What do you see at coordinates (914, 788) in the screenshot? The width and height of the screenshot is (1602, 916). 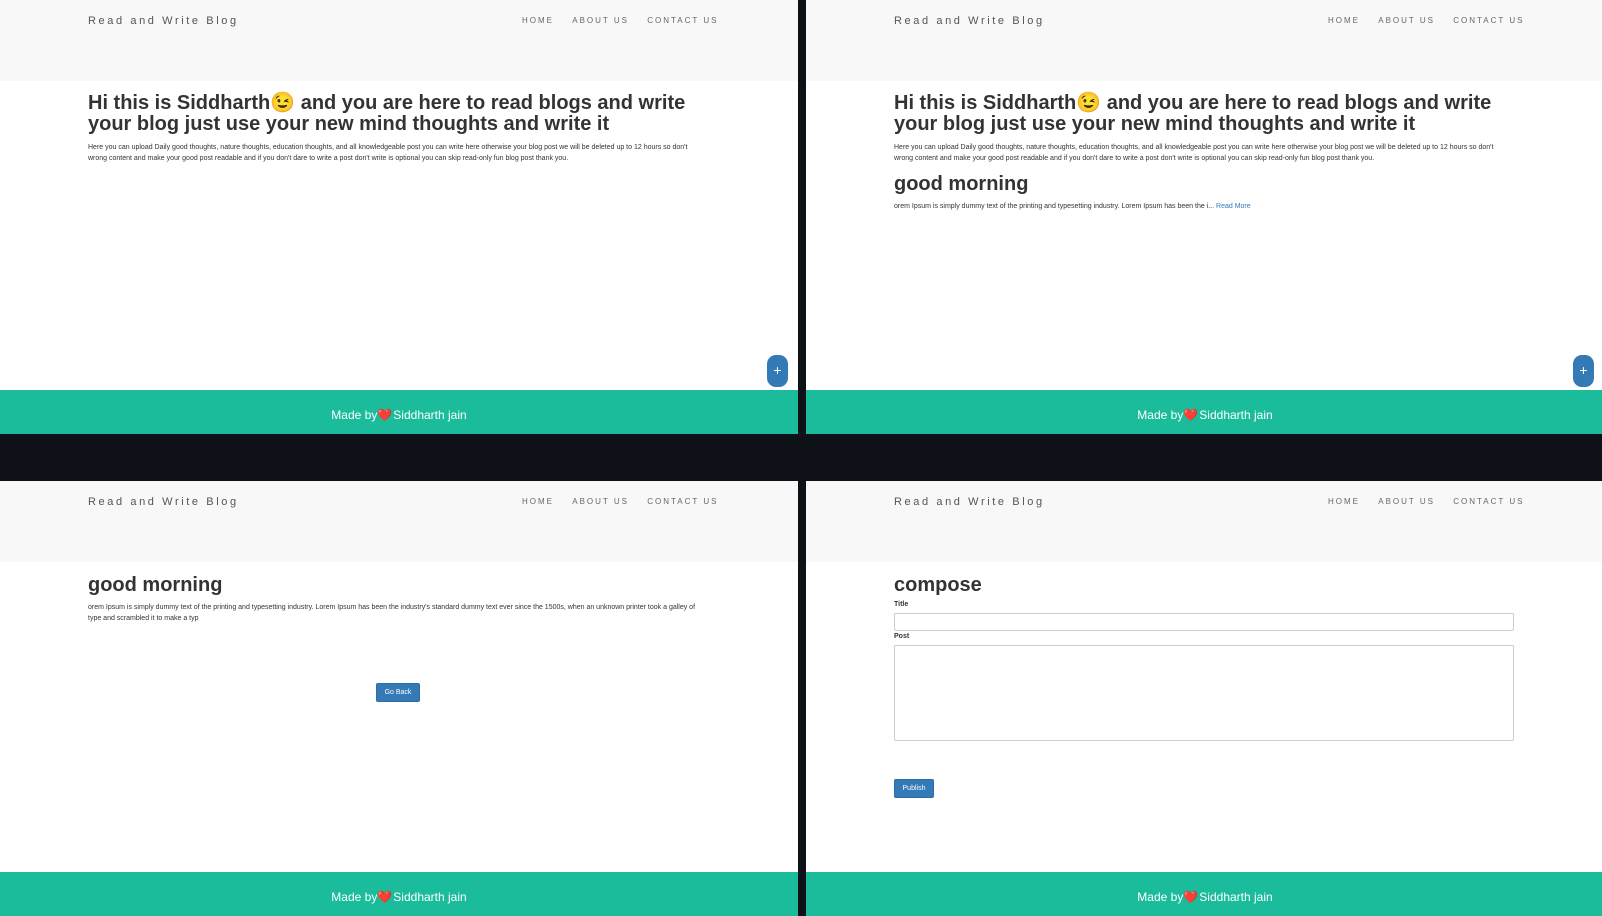 I see `publish-button: Publish` at bounding box center [914, 788].